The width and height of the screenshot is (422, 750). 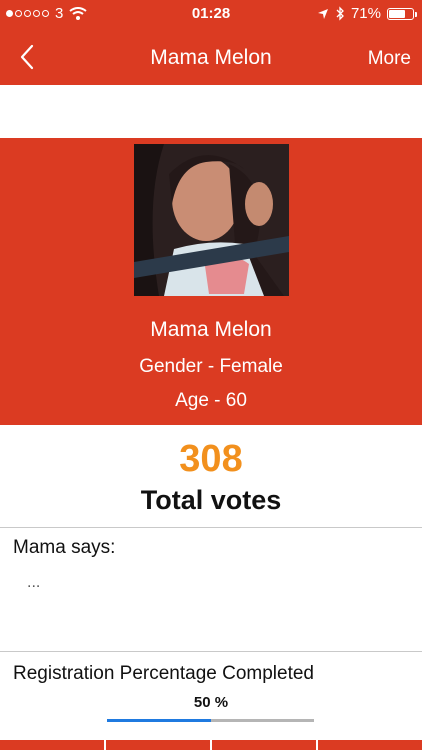 I want to click on battery-icon, so click(x=402, y=13).